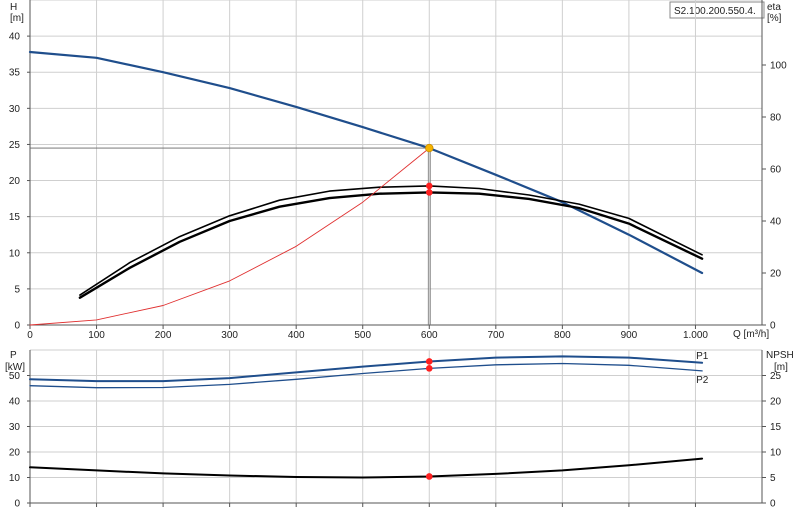  Describe the element at coordinates (702, 380) in the screenshot. I see `bottom-series-label-P2: P2` at that location.